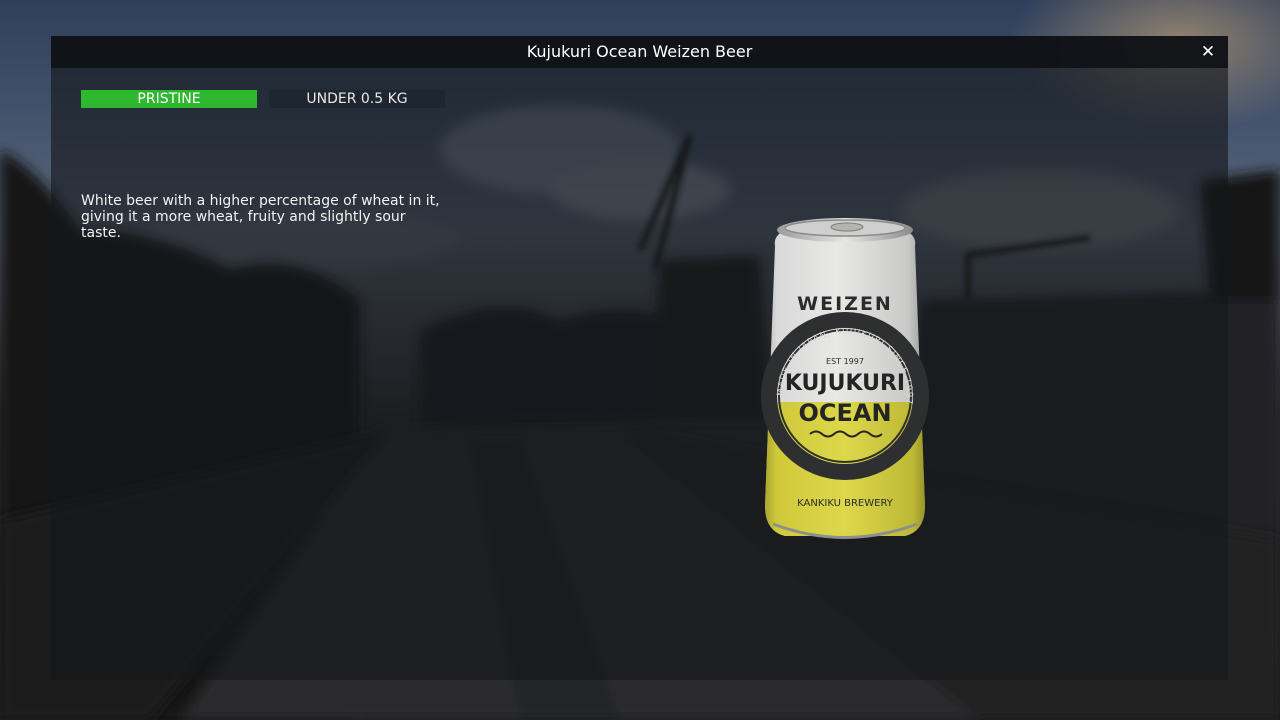 This screenshot has width=1280, height=720. Describe the element at coordinates (845, 361) in the screenshot. I see `can-est-text: EST 1997` at that location.